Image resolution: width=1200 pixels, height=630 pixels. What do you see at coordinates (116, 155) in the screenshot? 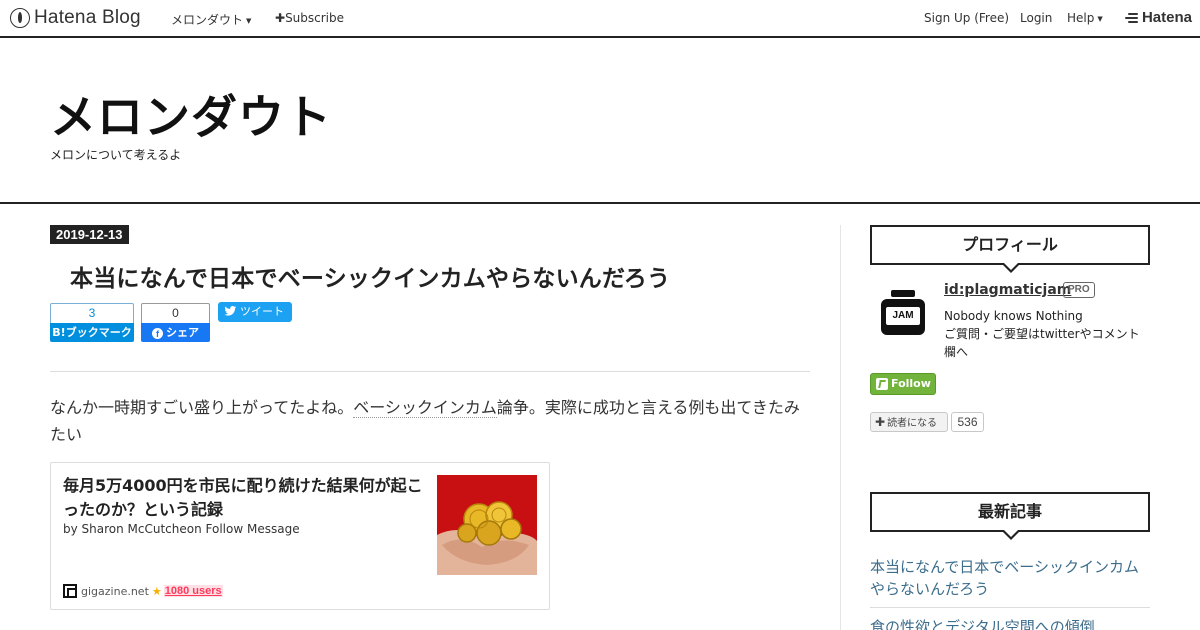
I see `blog-description: メロンについて考えるよ` at bounding box center [116, 155].